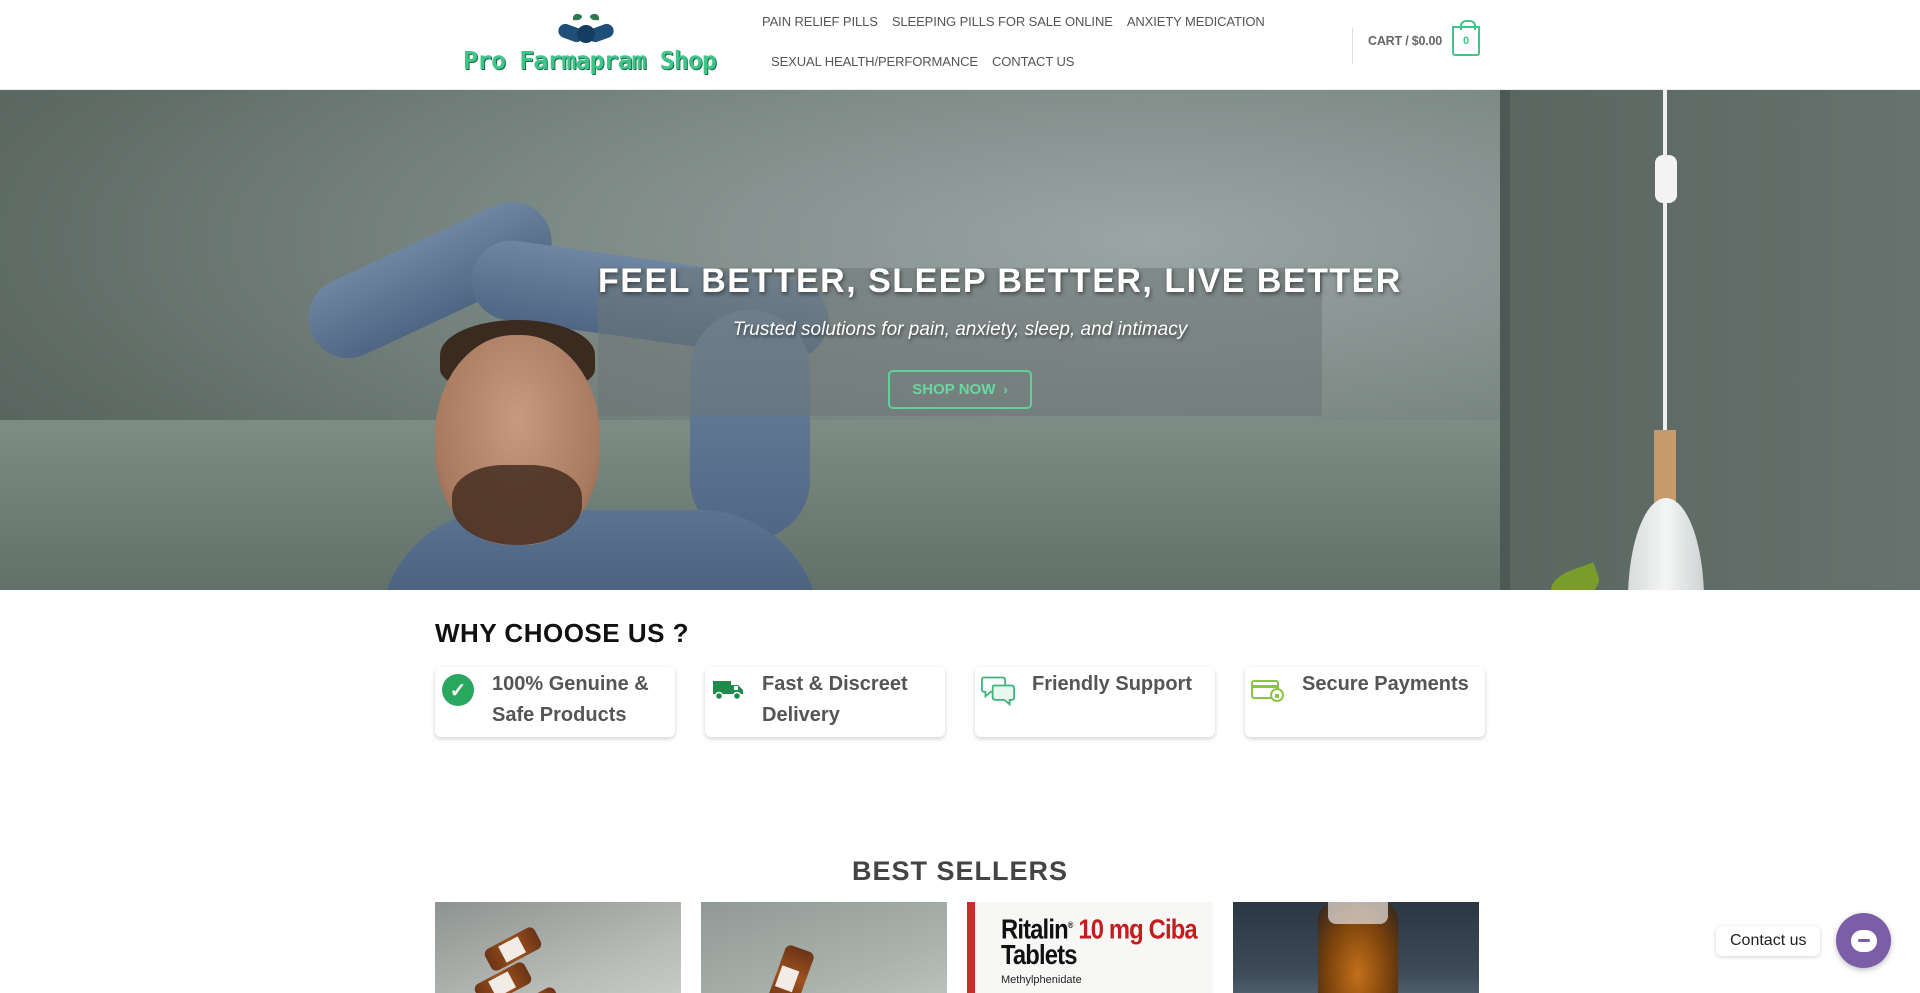 This screenshot has width=1920, height=993. I want to click on truck-icon, so click(728, 690).